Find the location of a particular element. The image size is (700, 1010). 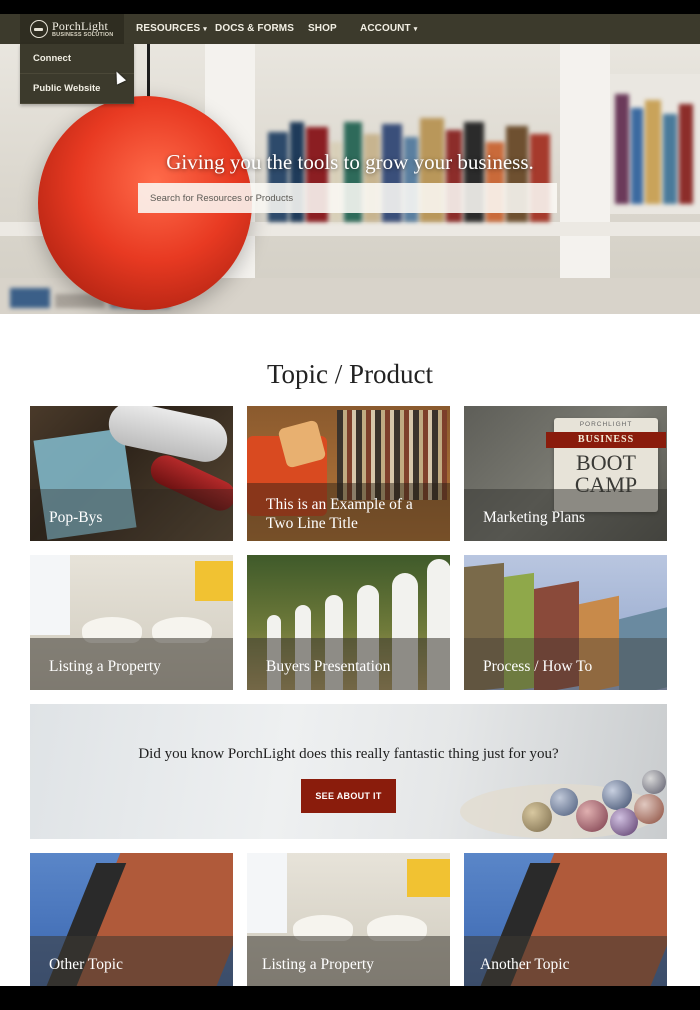

tile-label: Pop-Bys is located at coordinates (76, 517).